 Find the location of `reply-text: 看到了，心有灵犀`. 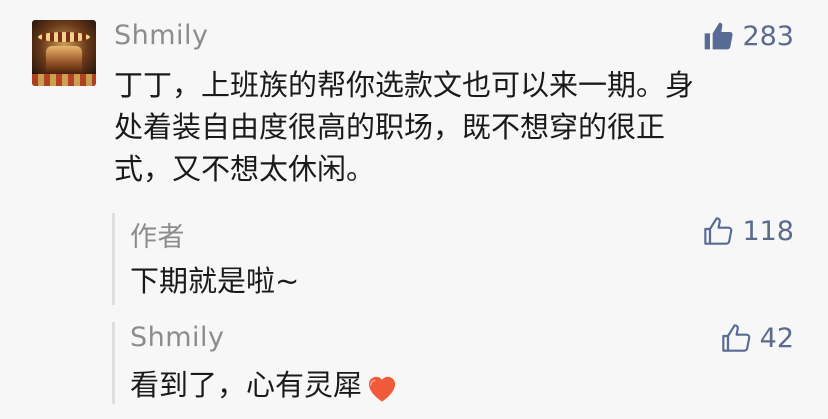

reply-text: 看到了，心有灵犀 is located at coordinates (246, 385).